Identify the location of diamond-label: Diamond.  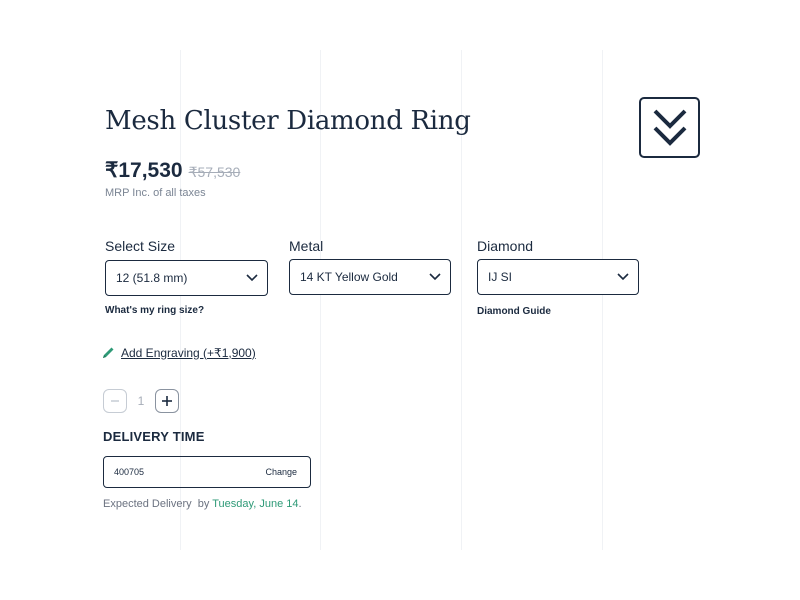
(505, 246).